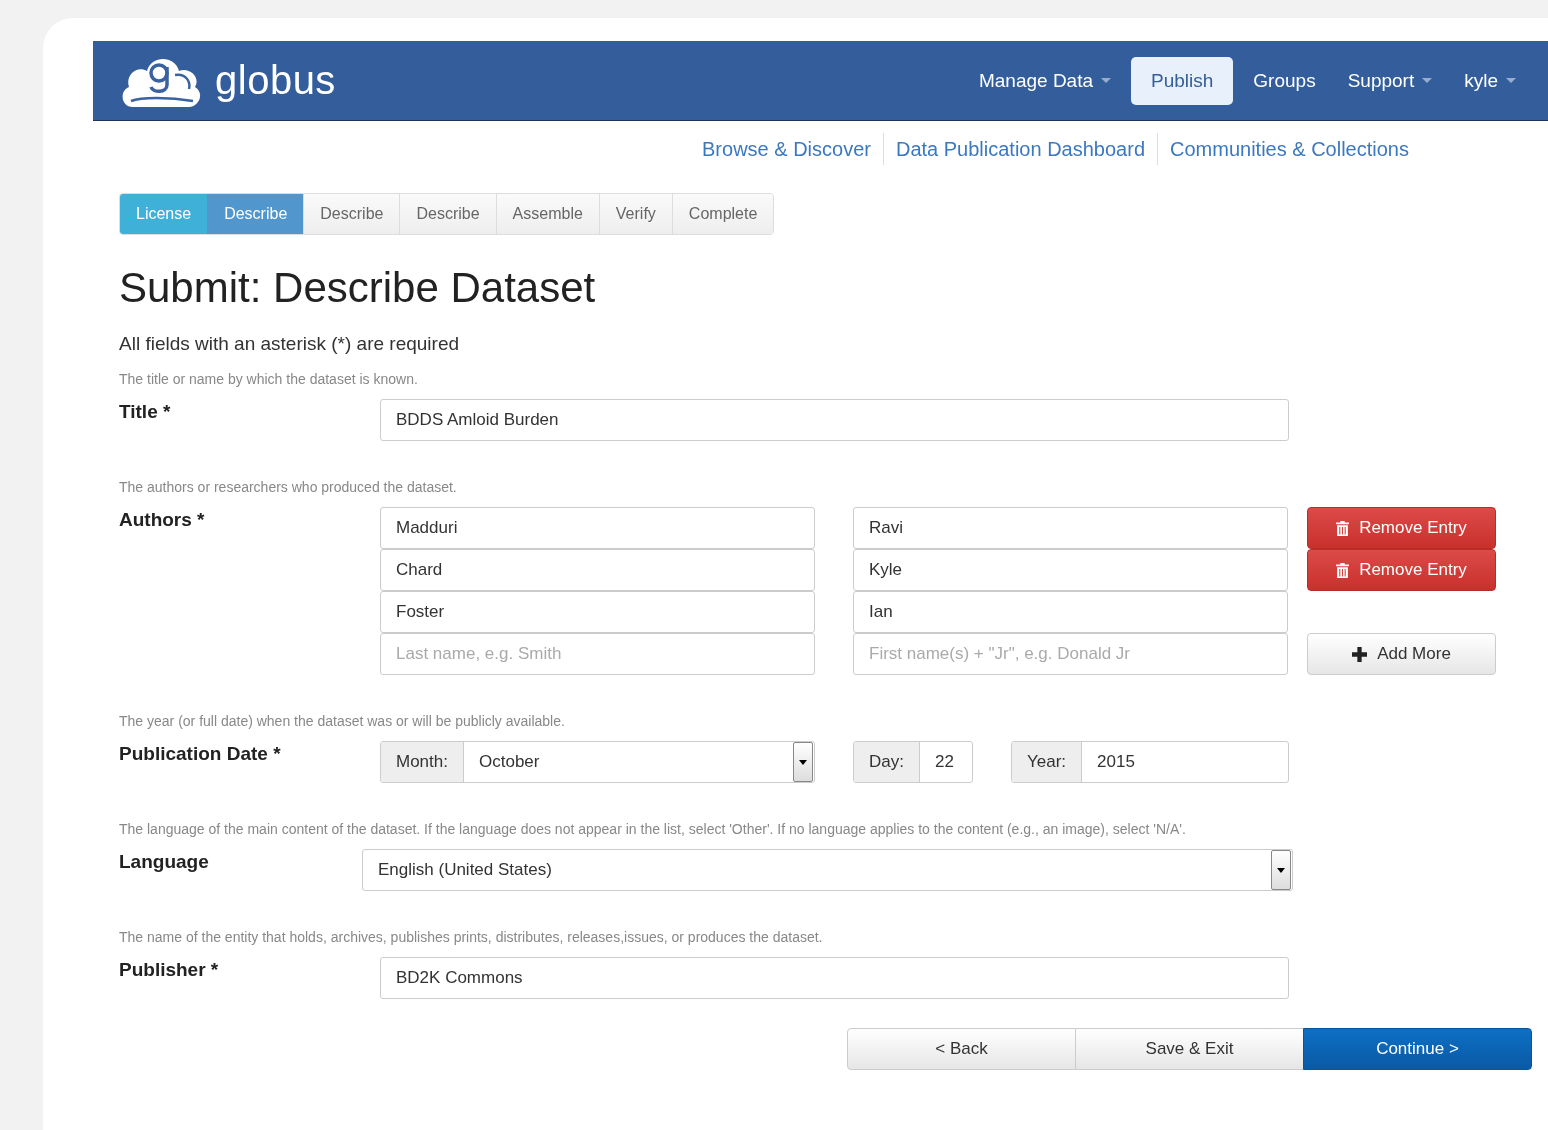  I want to click on month-dropdown: Month: October, so click(597, 762).